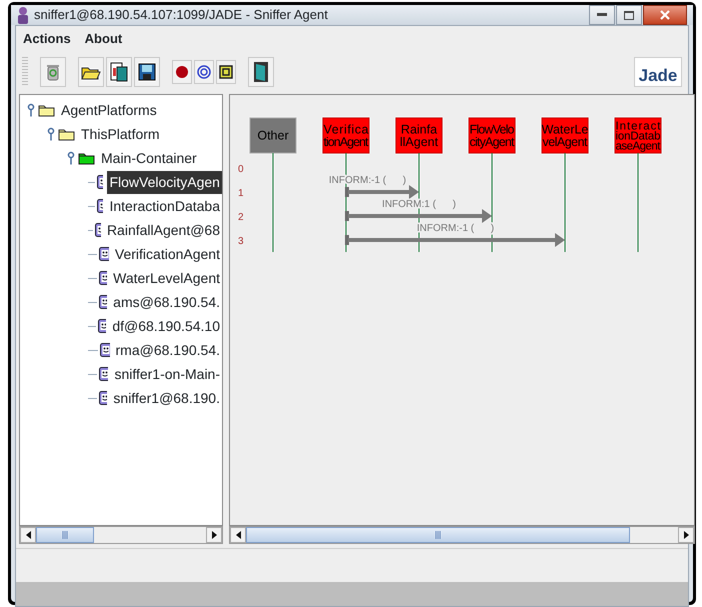  Describe the element at coordinates (241, 193) in the screenshot. I see `row-number: 1` at that location.